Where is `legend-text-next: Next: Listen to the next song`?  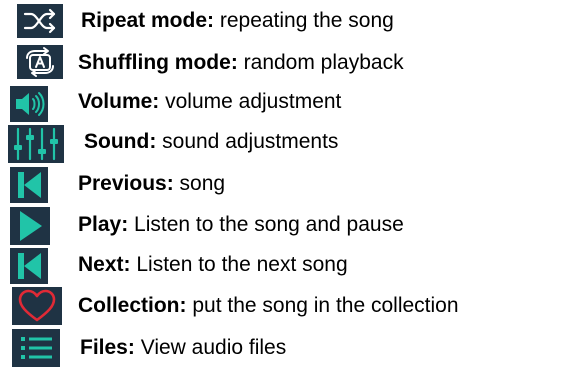
legend-text-next: Next: Listen to the next song is located at coordinates (213, 265).